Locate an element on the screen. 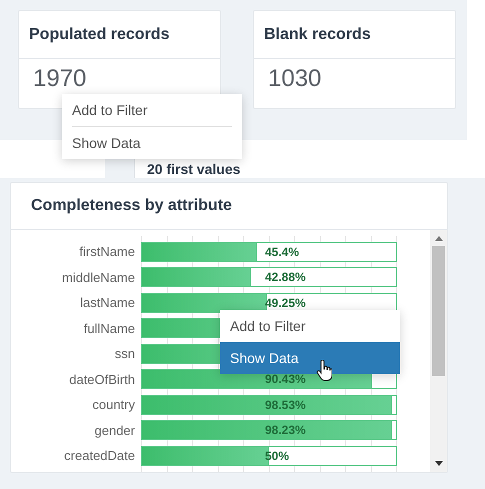  attribute-label: country is located at coordinates (113, 404).